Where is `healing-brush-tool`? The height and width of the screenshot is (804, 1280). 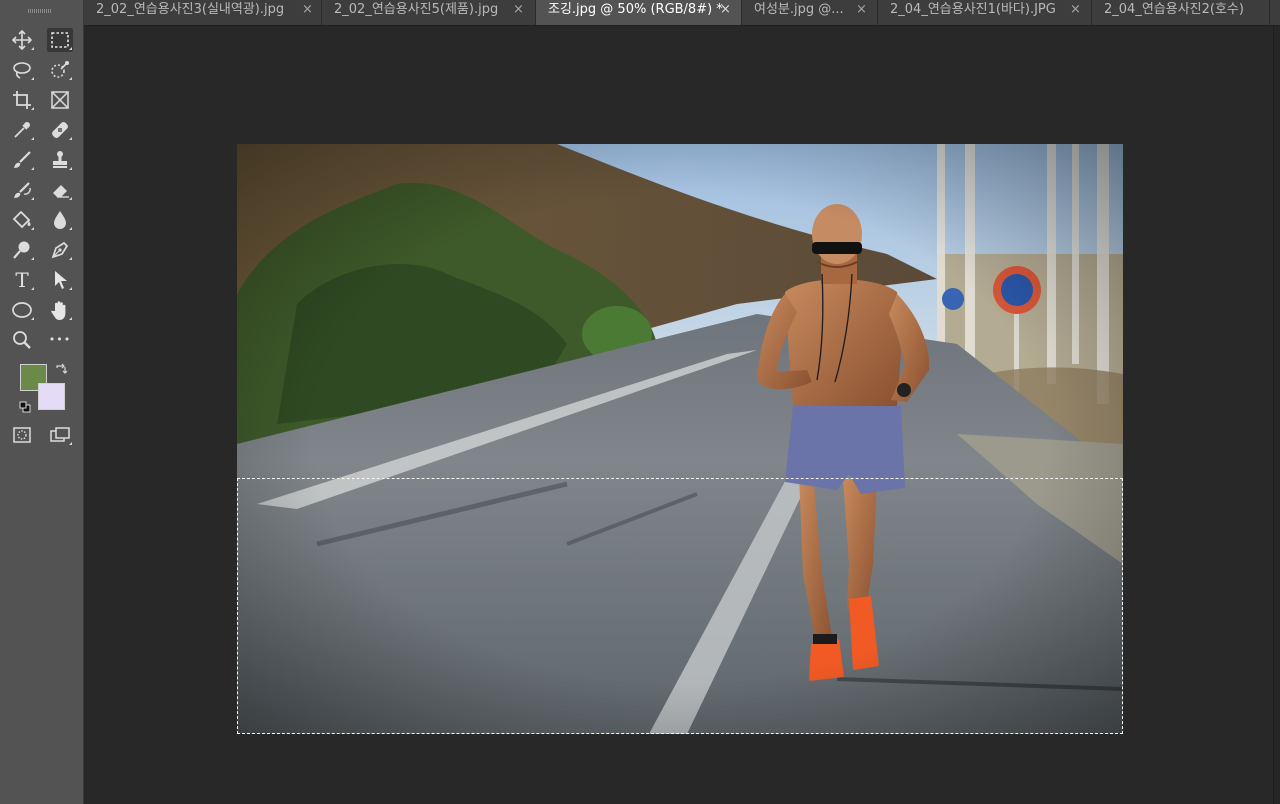 healing-brush-tool is located at coordinates (60, 130).